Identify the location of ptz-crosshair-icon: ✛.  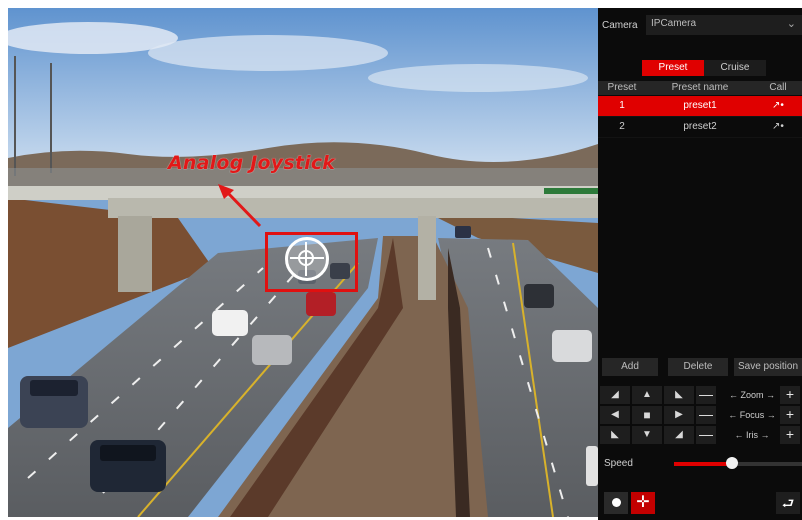
(643, 503).